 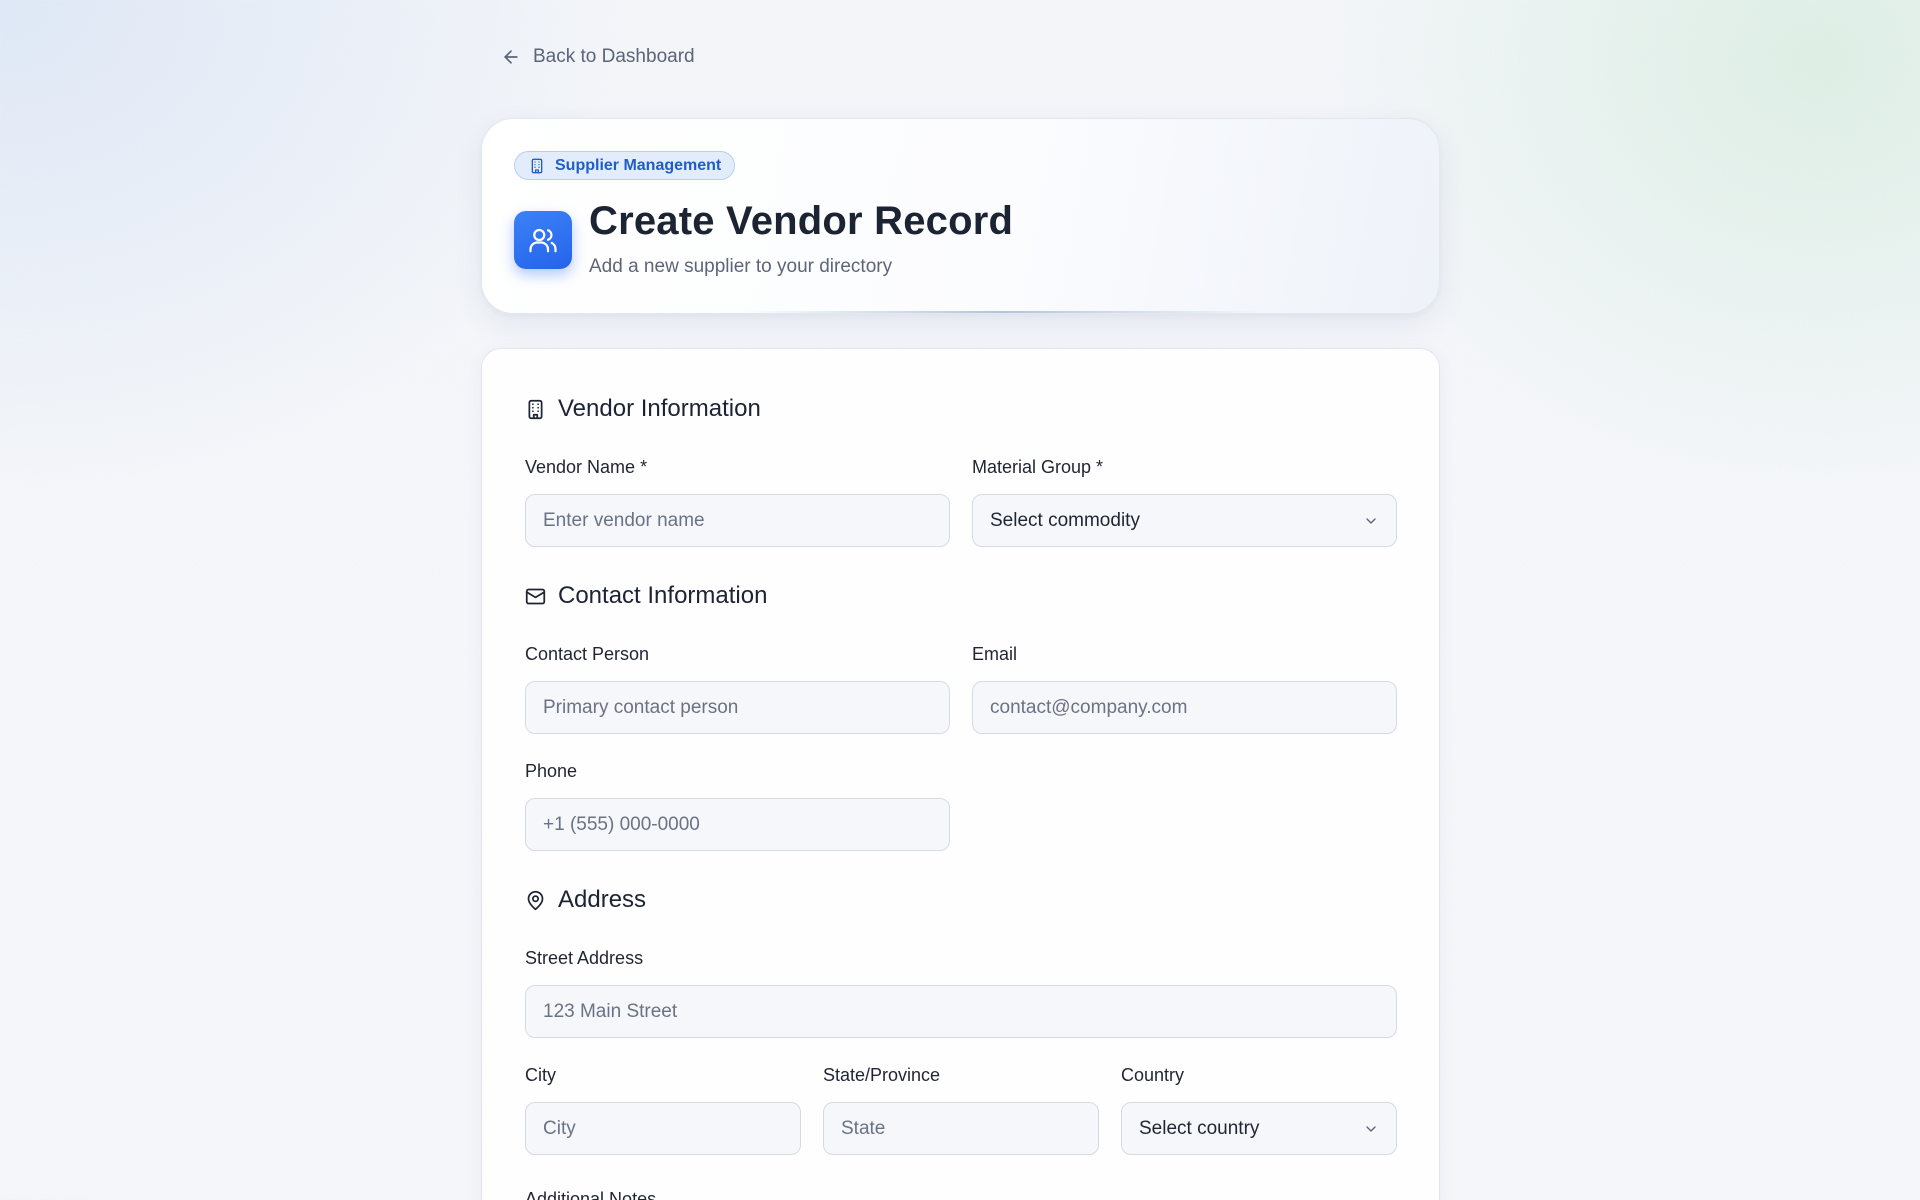 I want to click on vendor-information-heading: Vendor Information, so click(x=643, y=409).